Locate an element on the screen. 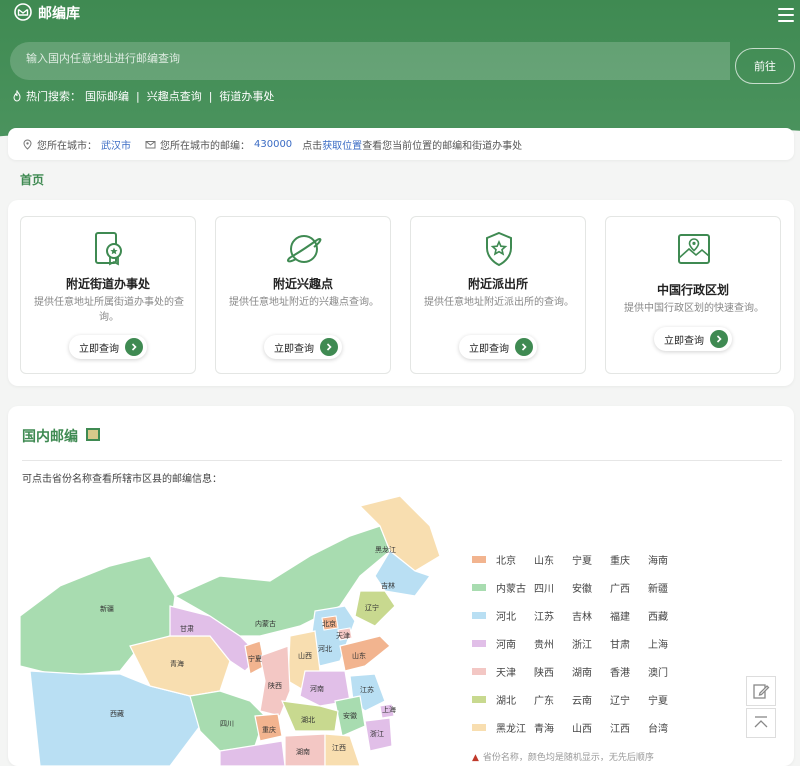 The height and width of the screenshot is (766, 800). search-go-button: 前往 is located at coordinates (765, 66).